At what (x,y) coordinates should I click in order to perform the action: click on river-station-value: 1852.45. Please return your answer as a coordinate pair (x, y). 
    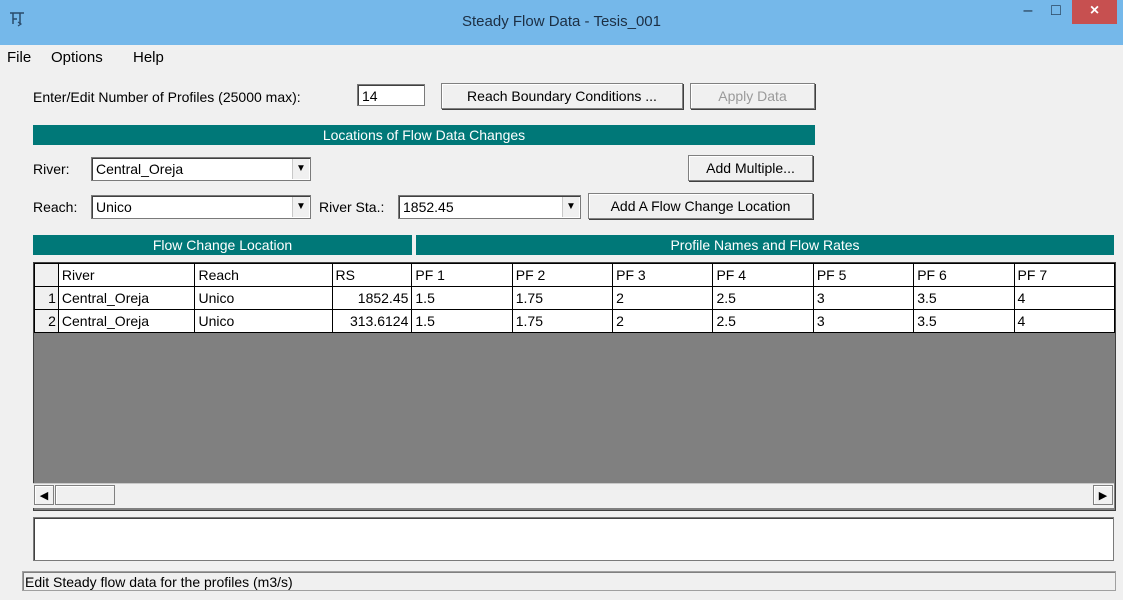
    Looking at the image, I should click on (428, 207).